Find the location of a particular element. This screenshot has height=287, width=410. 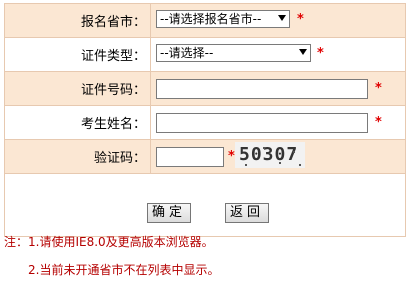

note-line-2: 2.当前未开通省市不在列表中显示。 is located at coordinates (124, 270).